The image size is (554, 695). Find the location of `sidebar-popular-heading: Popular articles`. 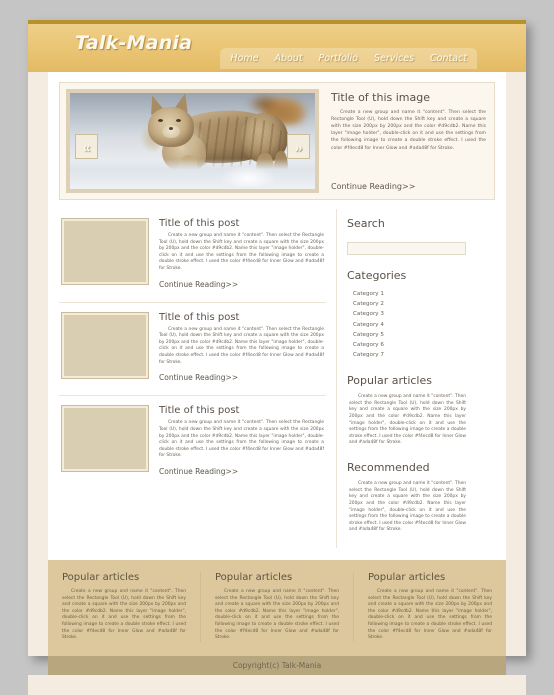

sidebar-popular-heading: Popular articles is located at coordinates (389, 381).